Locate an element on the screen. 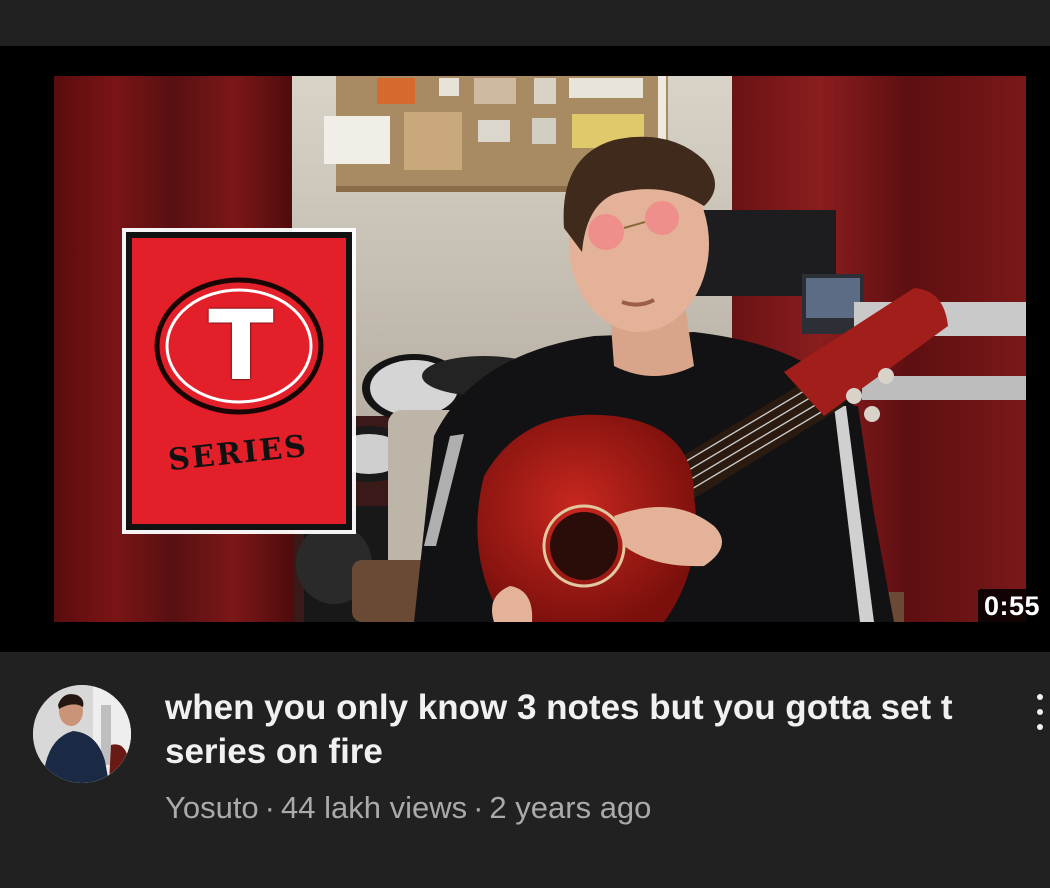 This screenshot has height=888, width=1050. video-metadata: Yosuto · 44 lakh views · 2 years ago is located at coordinates (408, 808).